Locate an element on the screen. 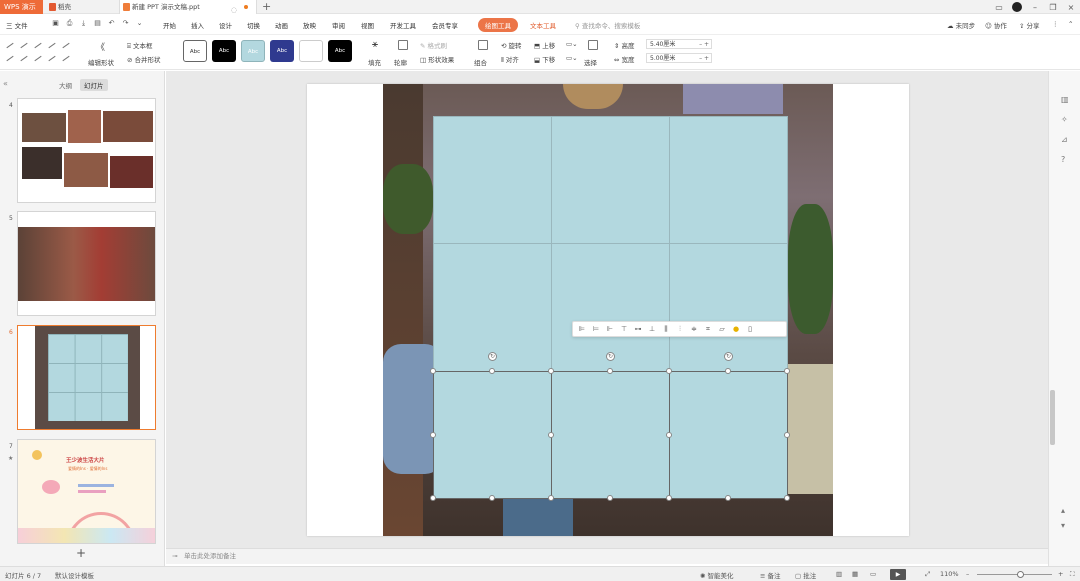 Image resolution: width=1080 pixels, height=581 pixels. align-bottom-icon: ⊥ is located at coordinates (652, 329).